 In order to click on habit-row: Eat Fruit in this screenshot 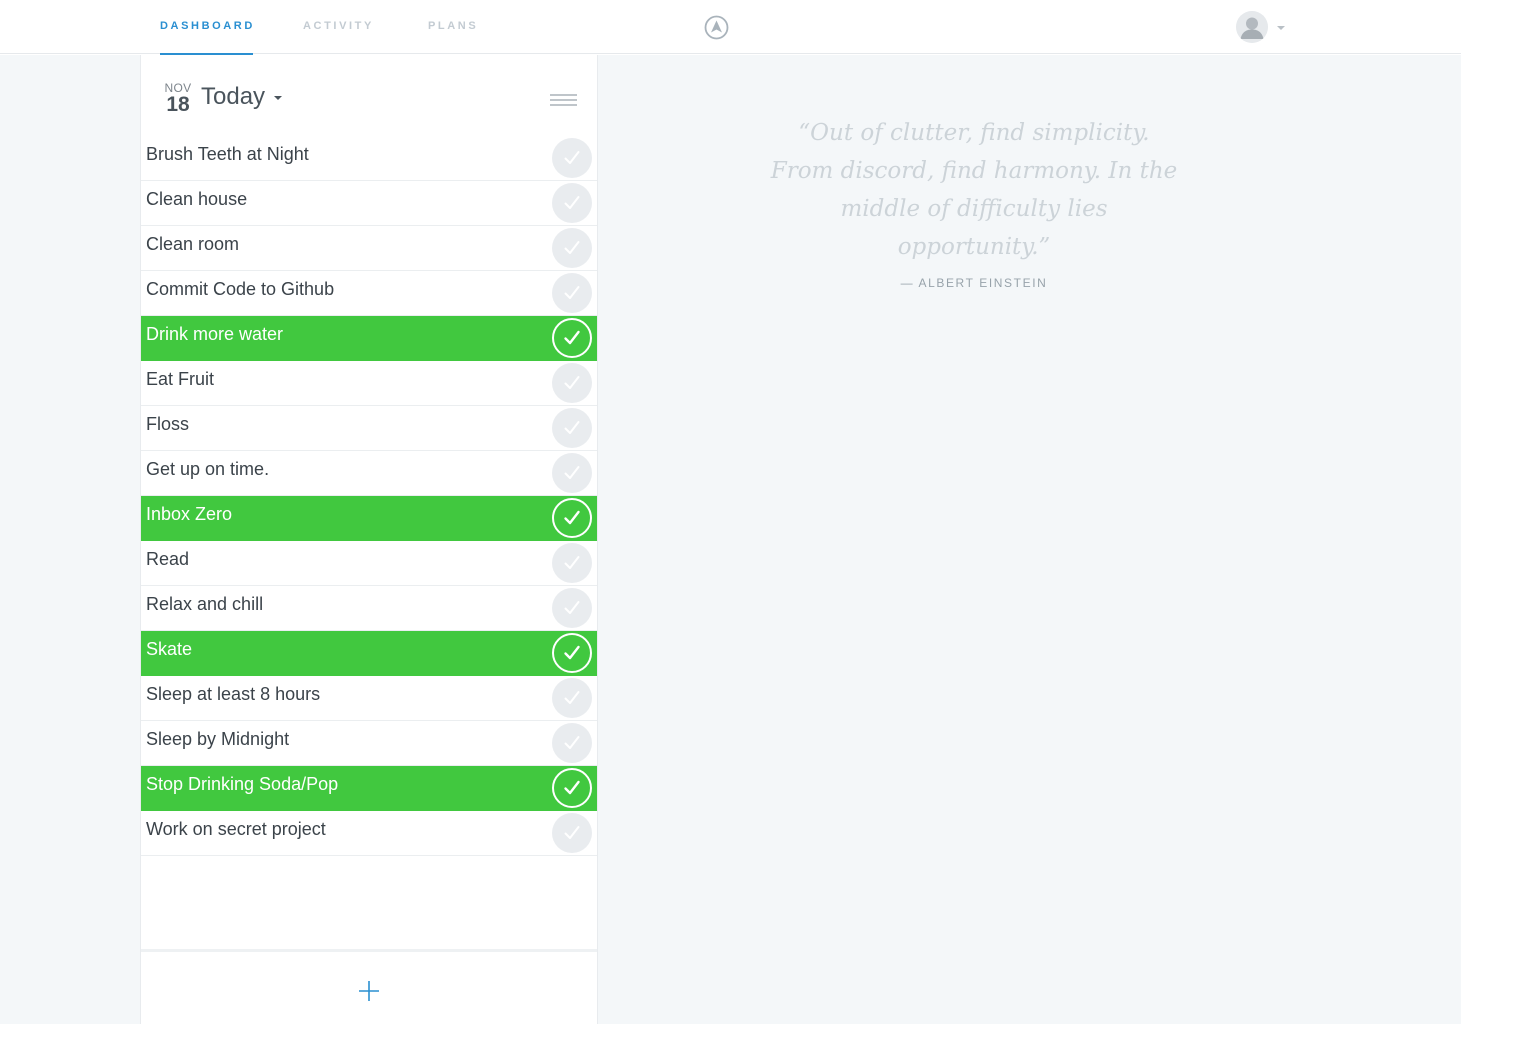, I will do `click(369, 383)`.